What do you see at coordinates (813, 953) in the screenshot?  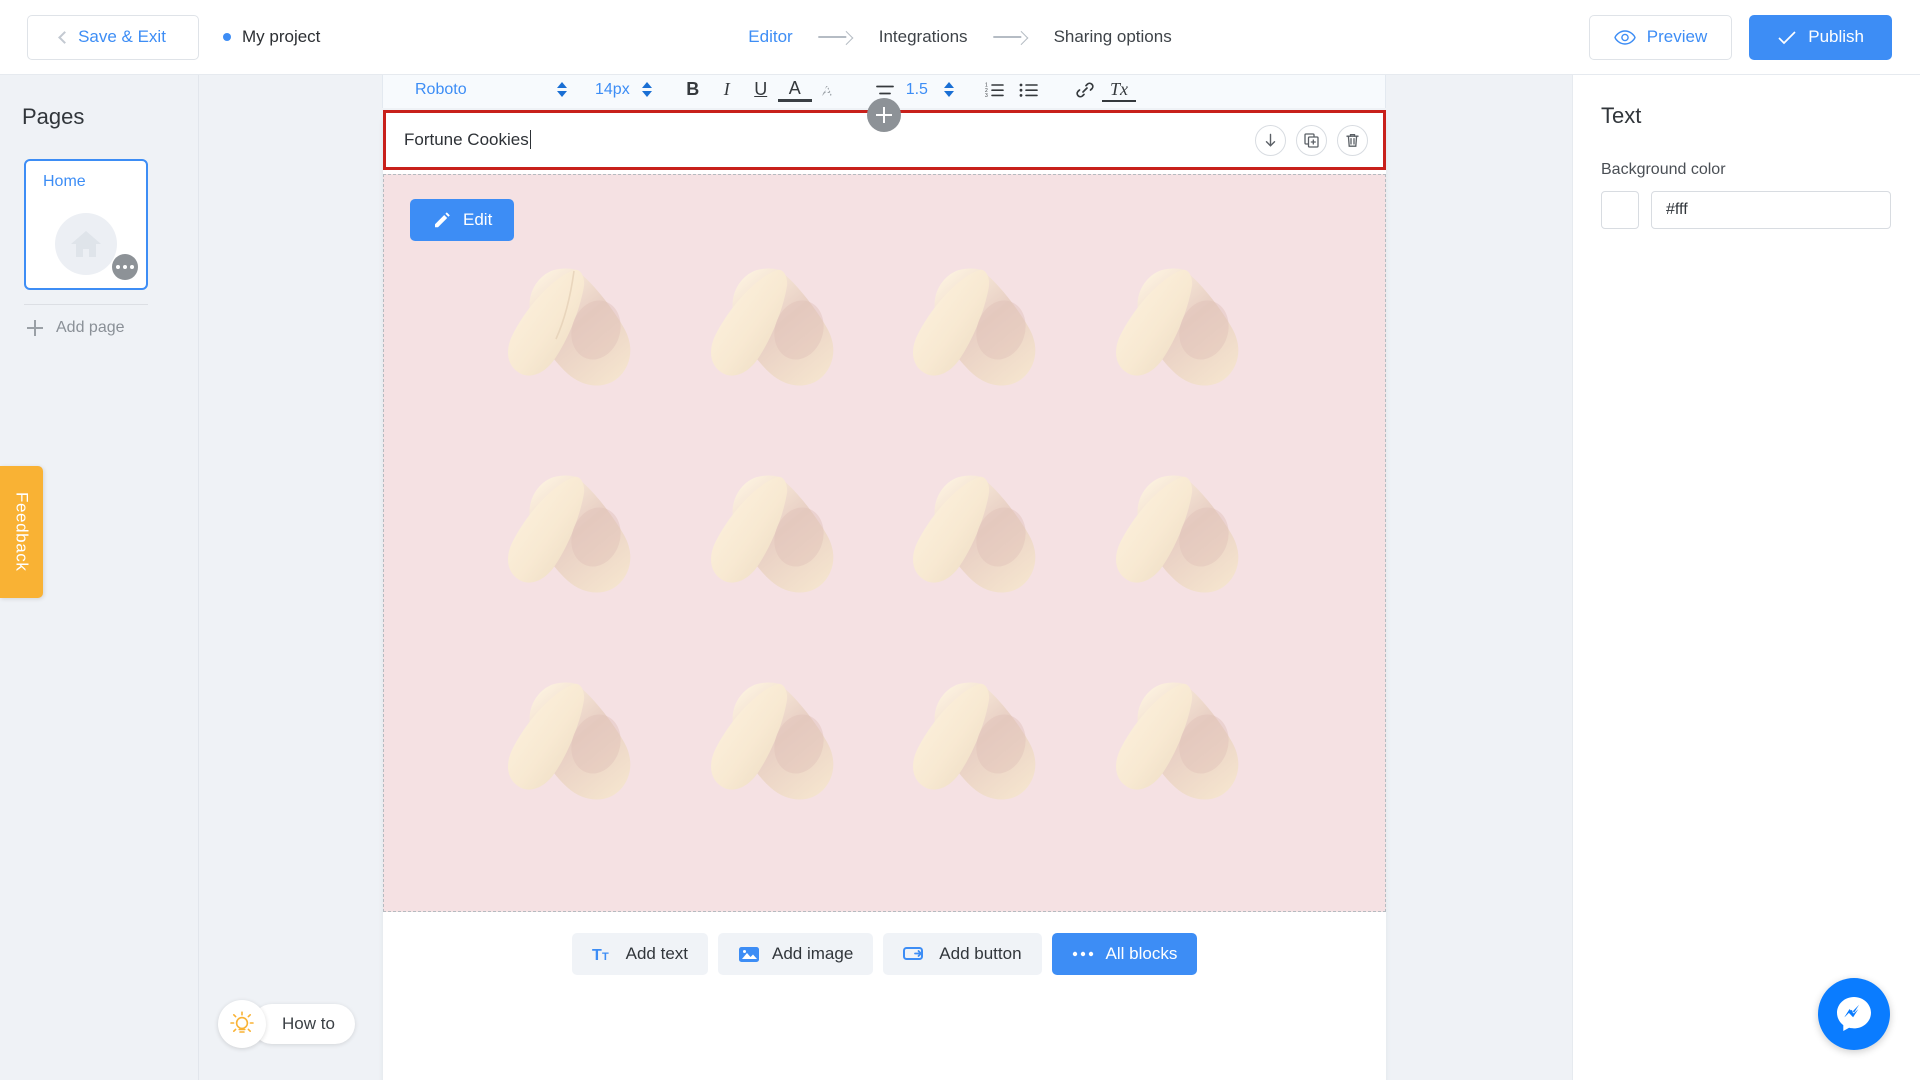 I see `add-image-label: Add image` at bounding box center [813, 953].